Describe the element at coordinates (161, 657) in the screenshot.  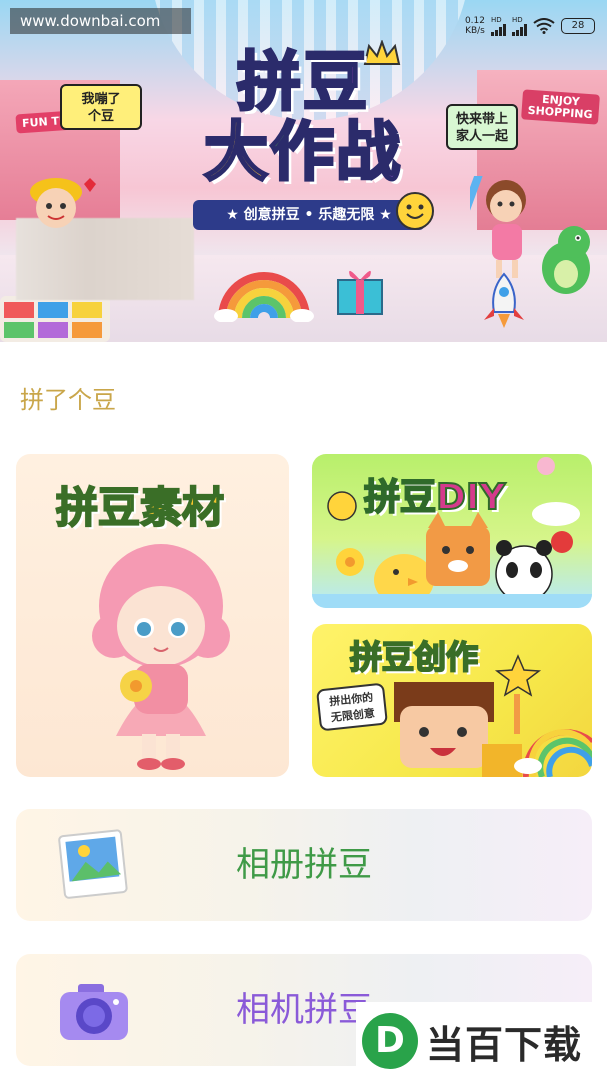
I see `knit-doll-image` at that location.